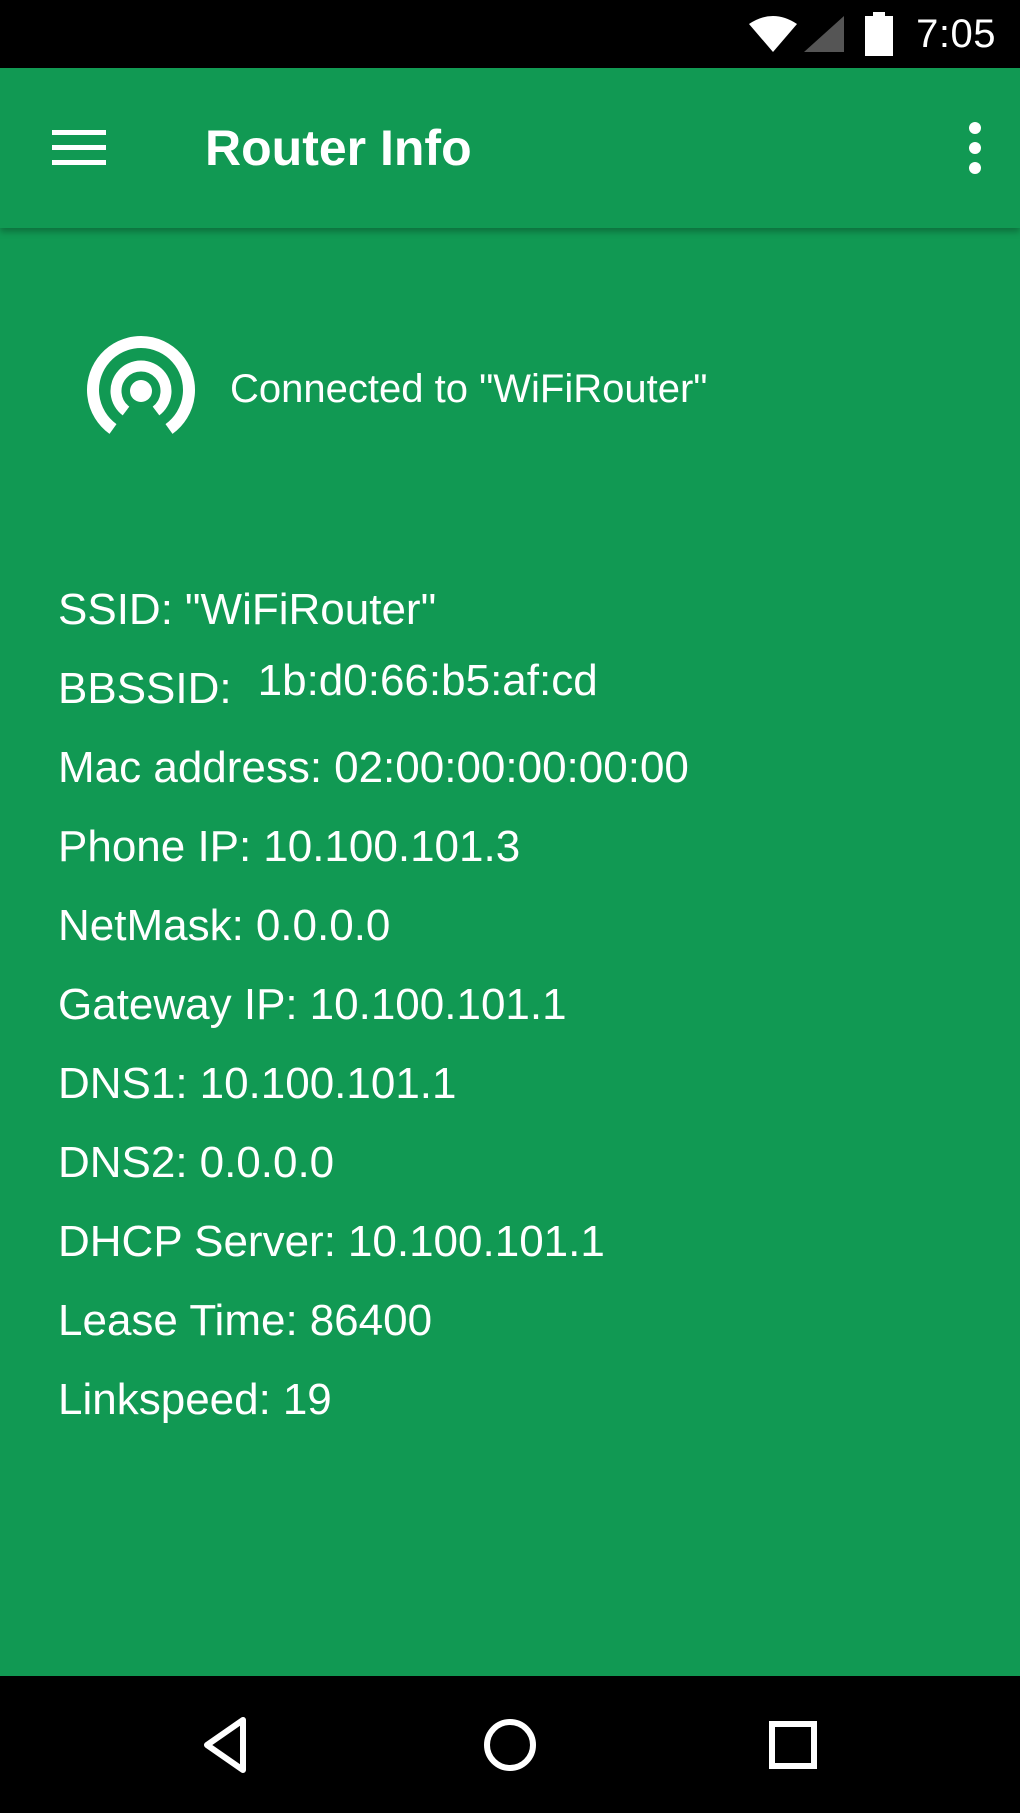 The height and width of the screenshot is (1813, 1020). I want to click on info-row-phone-ip: Phone IP: 10.100.101.3, so click(373, 846).